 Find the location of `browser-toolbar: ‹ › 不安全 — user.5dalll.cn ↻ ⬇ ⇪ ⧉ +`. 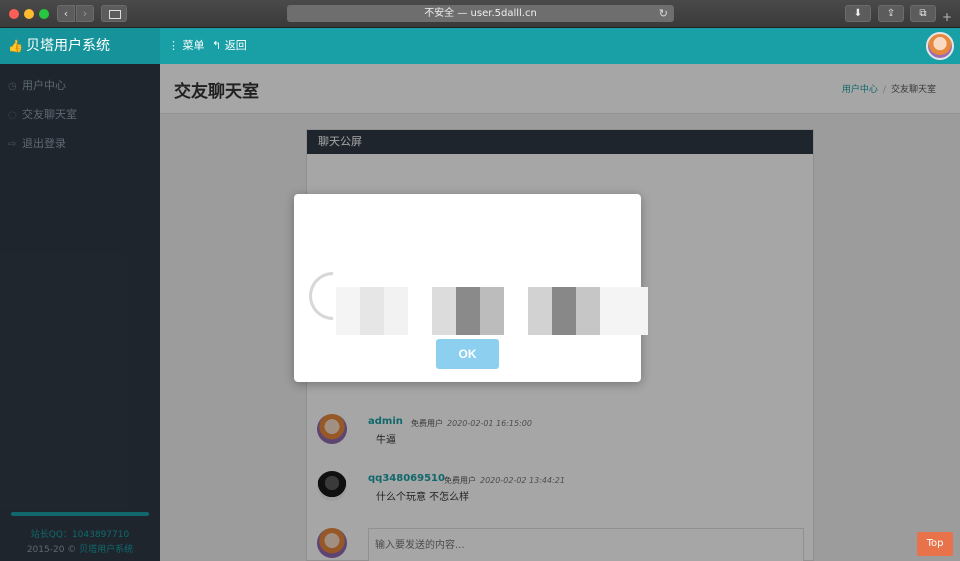

browser-toolbar: ‹ › 不安全 — user.5dalll.cn ↻ ⬇ ⇪ ⧉ + is located at coordinates (480, 14).